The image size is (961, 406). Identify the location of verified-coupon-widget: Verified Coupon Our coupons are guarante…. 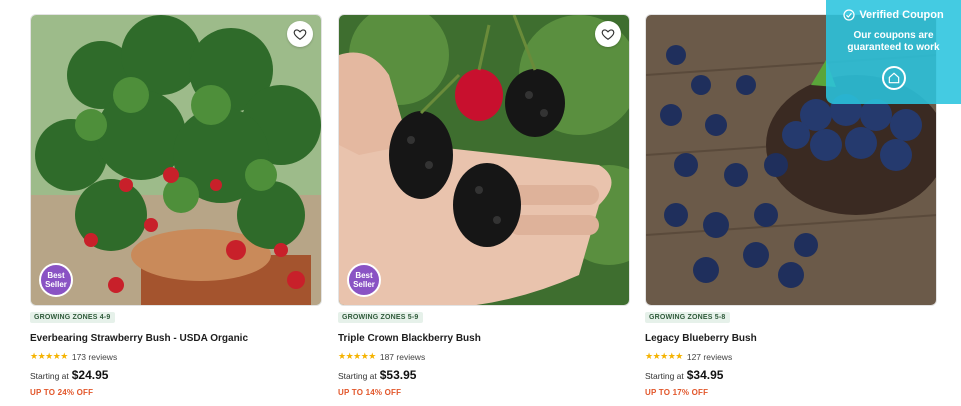
(893, 52).